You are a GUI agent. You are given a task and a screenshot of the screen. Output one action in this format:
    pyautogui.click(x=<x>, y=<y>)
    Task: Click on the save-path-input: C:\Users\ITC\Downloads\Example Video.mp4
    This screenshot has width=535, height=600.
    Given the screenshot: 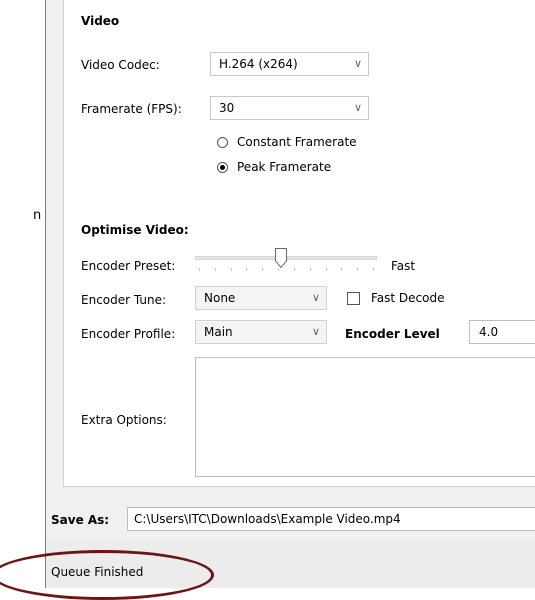 What is the action you would take?
    pyautogui.click(x=331, y=519)
    